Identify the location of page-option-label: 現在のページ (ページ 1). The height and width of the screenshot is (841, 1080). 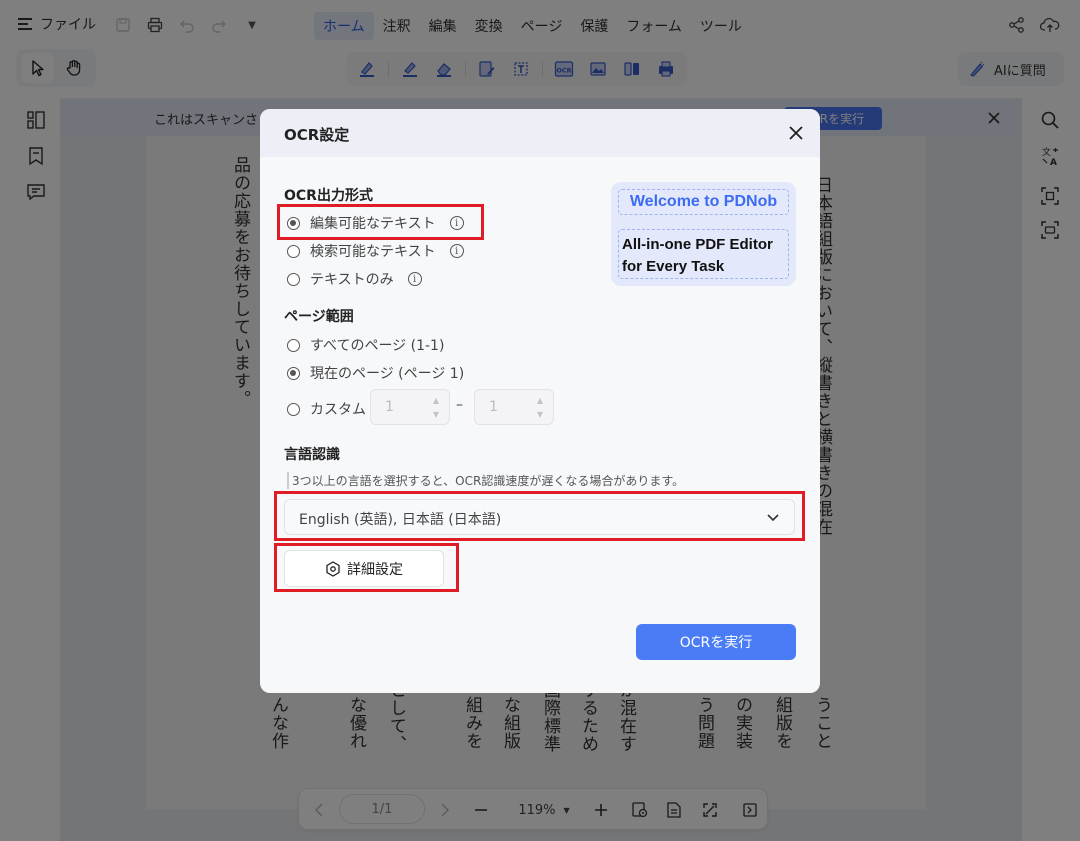
(387, 374).